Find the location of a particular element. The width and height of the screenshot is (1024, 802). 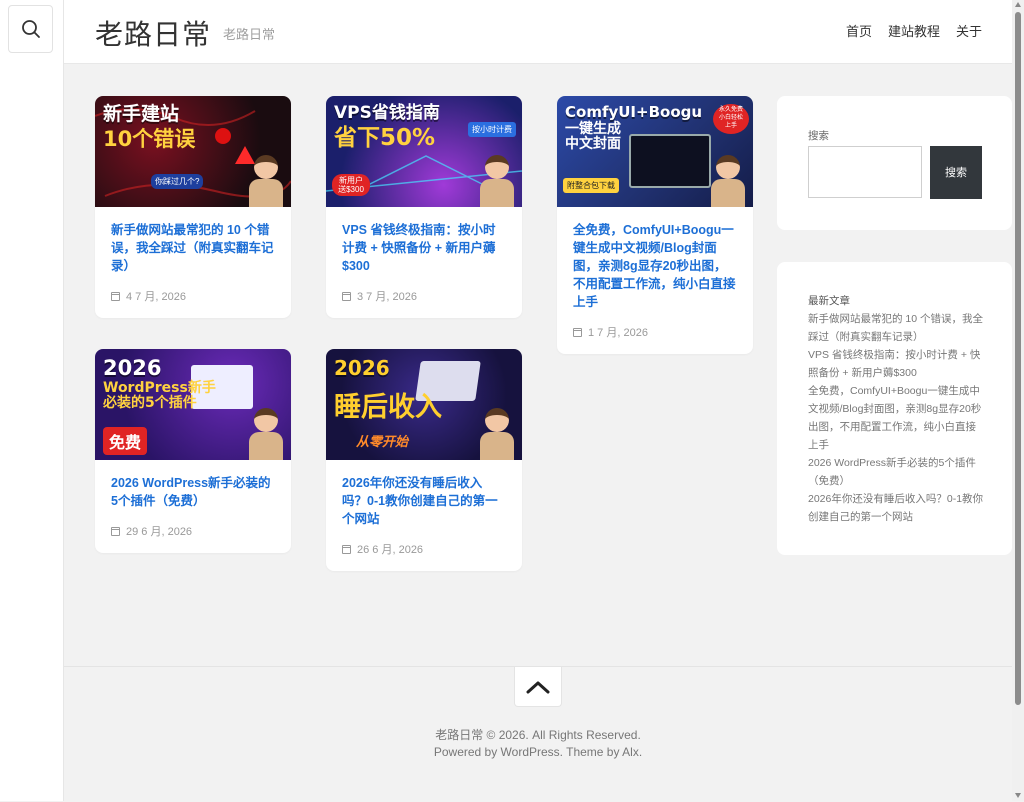

nav-item-about: 关于 is located at coordinates (969, 30).